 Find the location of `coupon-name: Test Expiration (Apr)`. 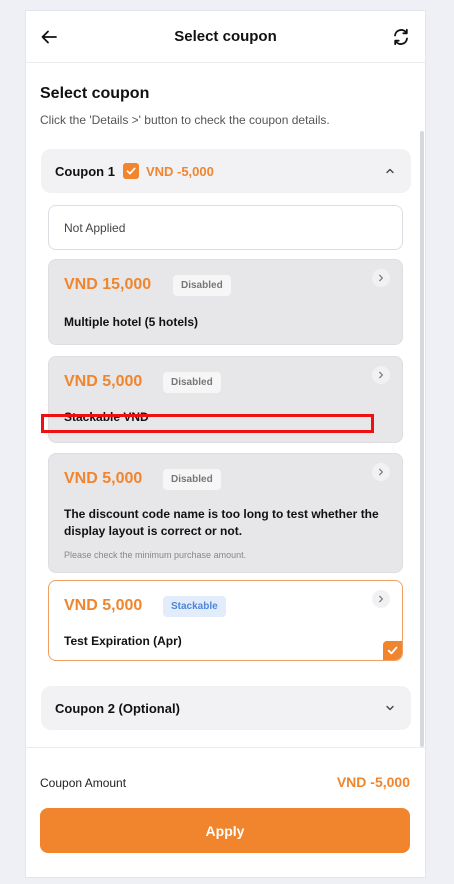

coupon-name: Test Expiration (Apr) is located at coordinates (123, 641).